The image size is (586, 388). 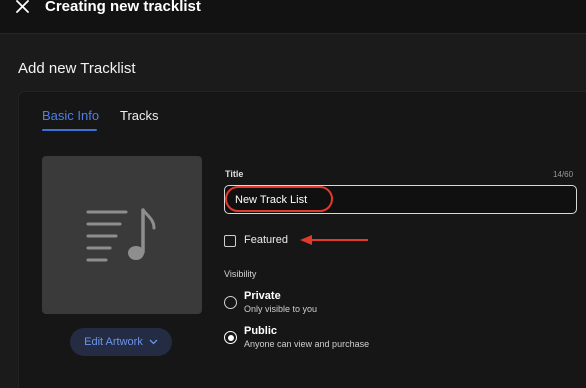 What do you see at coordinates (266, 240) in the screenshot?
I see `featured-label: Featured` at bounding box center [266, 240].